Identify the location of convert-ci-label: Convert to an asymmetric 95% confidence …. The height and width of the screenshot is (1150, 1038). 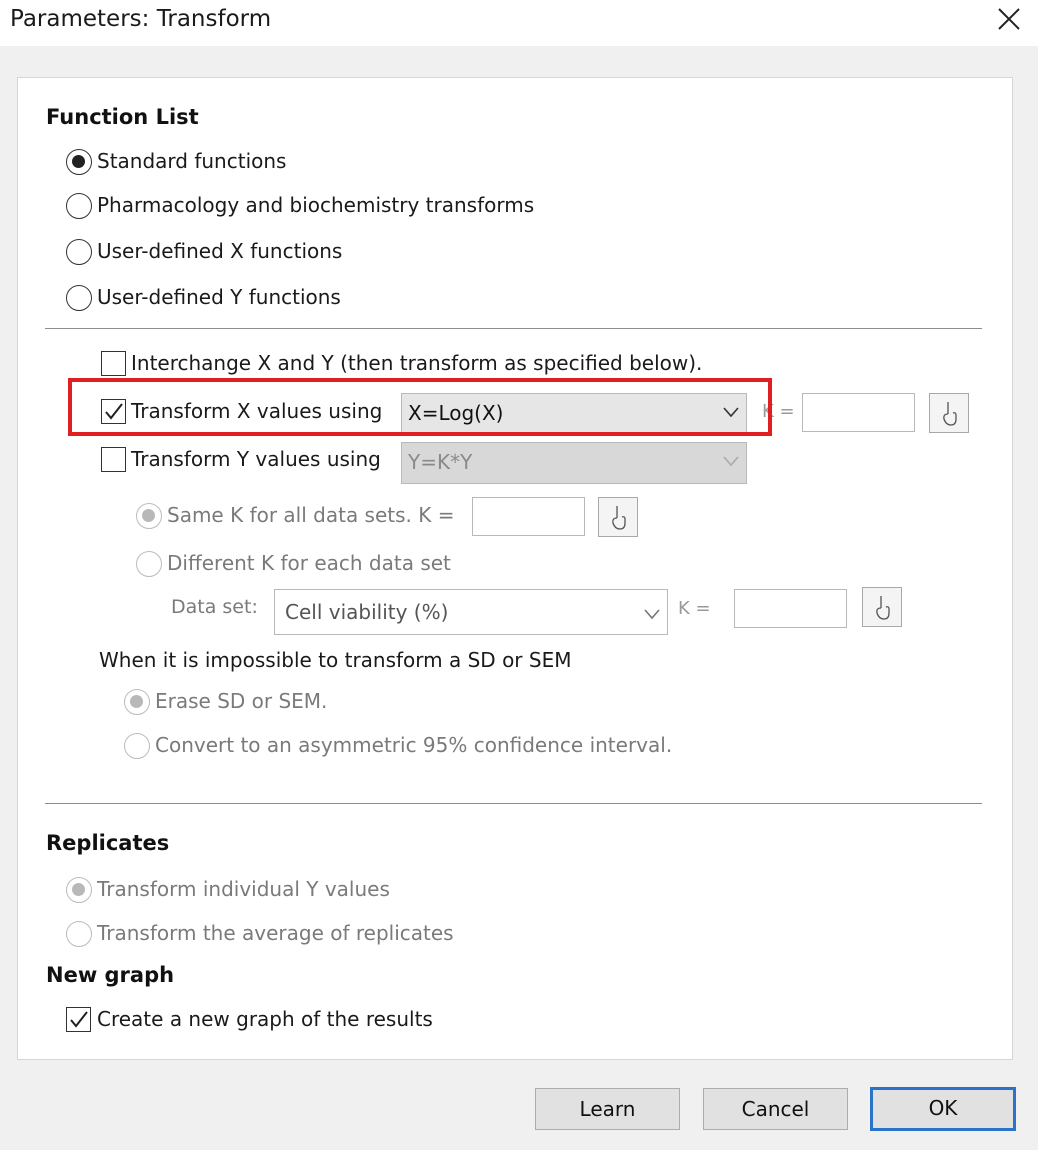
(413, 745).